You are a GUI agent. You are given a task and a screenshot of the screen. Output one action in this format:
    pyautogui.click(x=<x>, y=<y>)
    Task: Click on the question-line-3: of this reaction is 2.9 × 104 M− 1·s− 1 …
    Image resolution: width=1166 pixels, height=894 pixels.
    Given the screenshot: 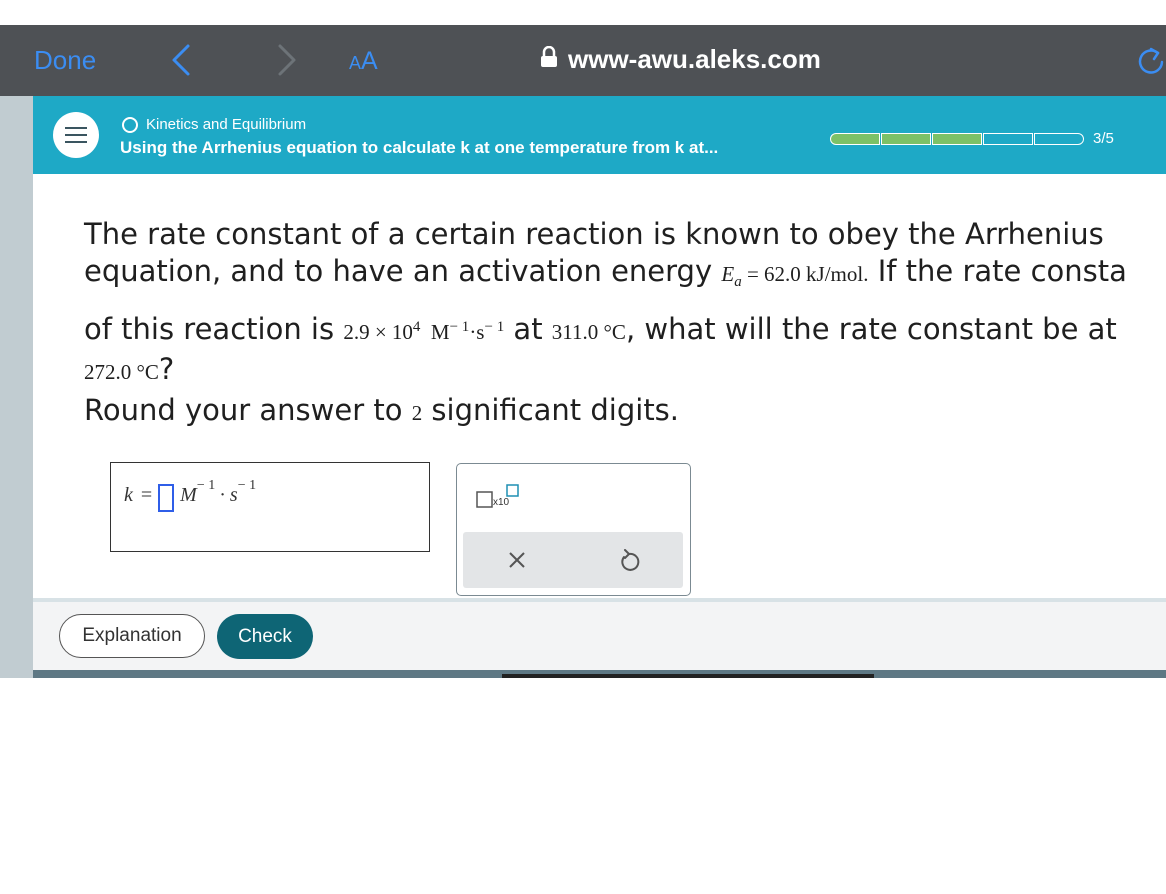 What is the action you would take?
    pyautogui.click(x=600, y=329)
    